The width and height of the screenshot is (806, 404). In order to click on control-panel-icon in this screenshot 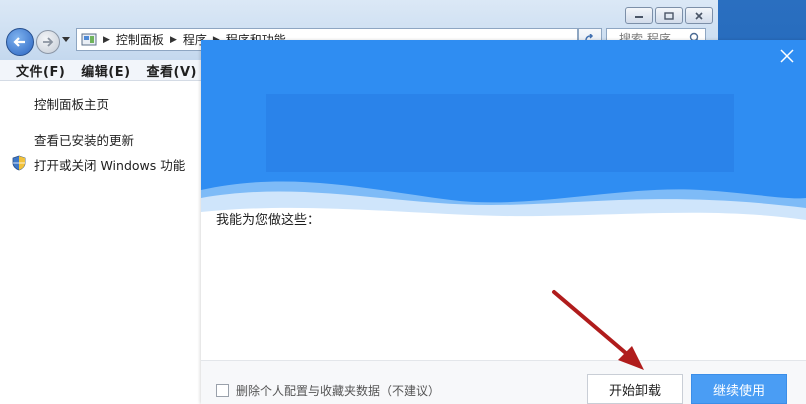, I will do `click(89, 39)`.